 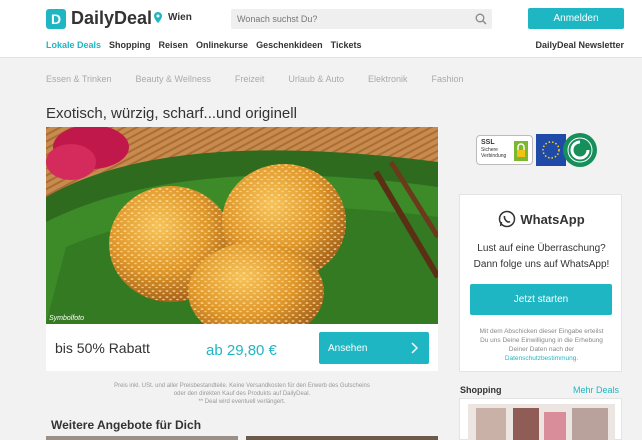 What do you see at coordinates (112, 18) in the screenshot?
I see `logo-text: DailyDeal` at bounding box center [112, 18].